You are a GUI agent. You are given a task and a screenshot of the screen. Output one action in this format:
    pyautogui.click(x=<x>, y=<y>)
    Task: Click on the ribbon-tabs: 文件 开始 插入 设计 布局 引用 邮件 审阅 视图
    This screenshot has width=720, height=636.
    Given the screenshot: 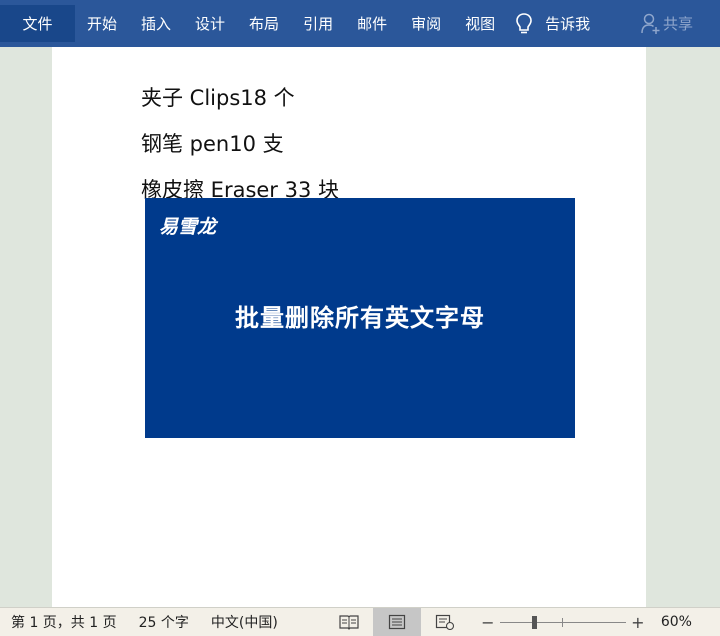 What is the action you would take?
    pyautogui.click(x=253, y=23)
    